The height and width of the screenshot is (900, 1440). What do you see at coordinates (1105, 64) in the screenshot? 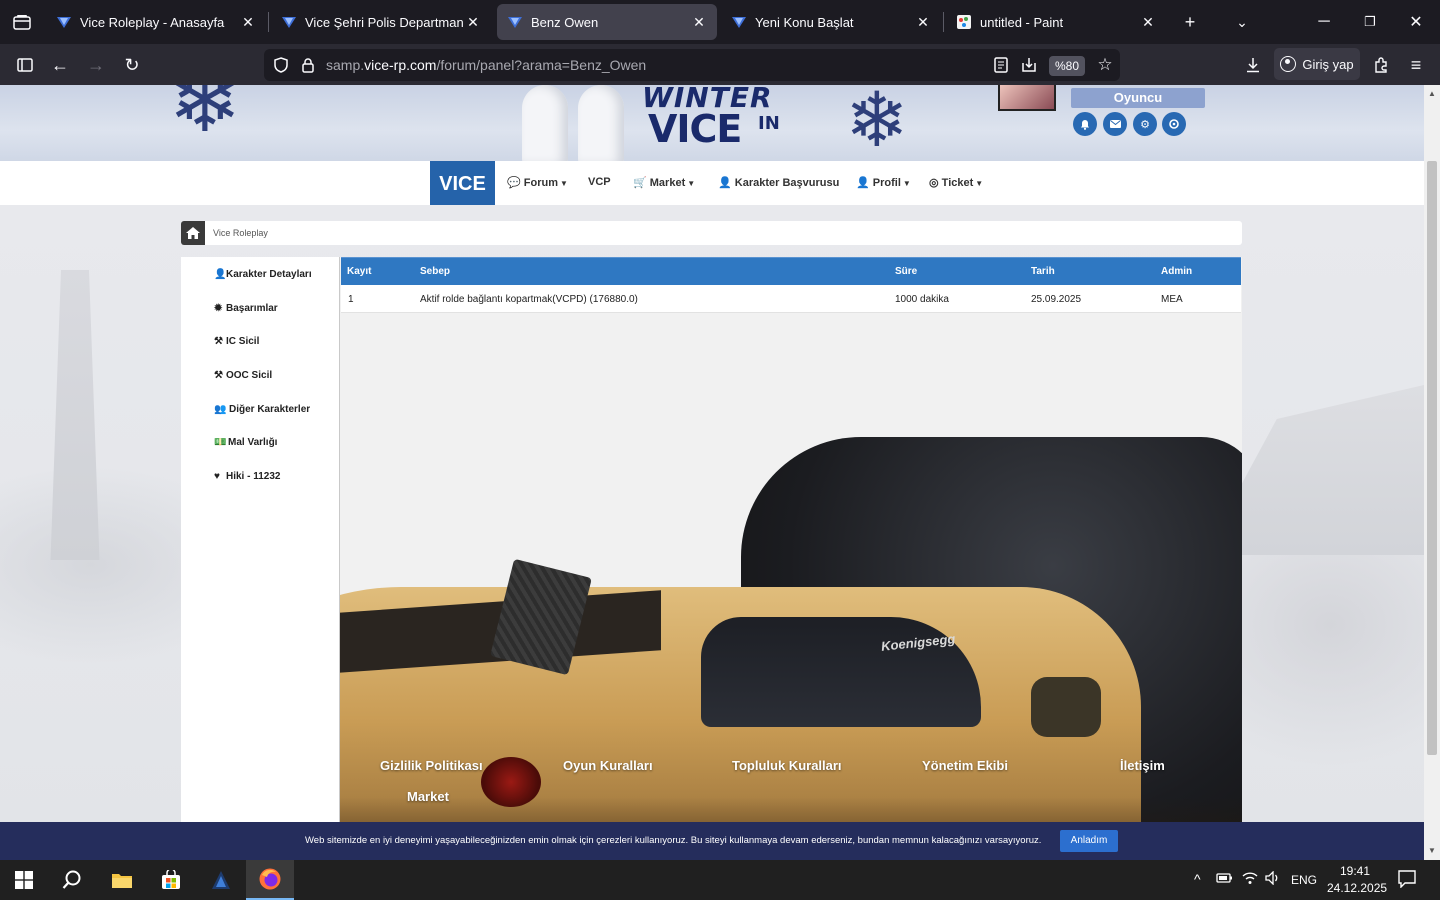
I see `bookmark-star-icon: ☆` at bounding box center [1105, 64].